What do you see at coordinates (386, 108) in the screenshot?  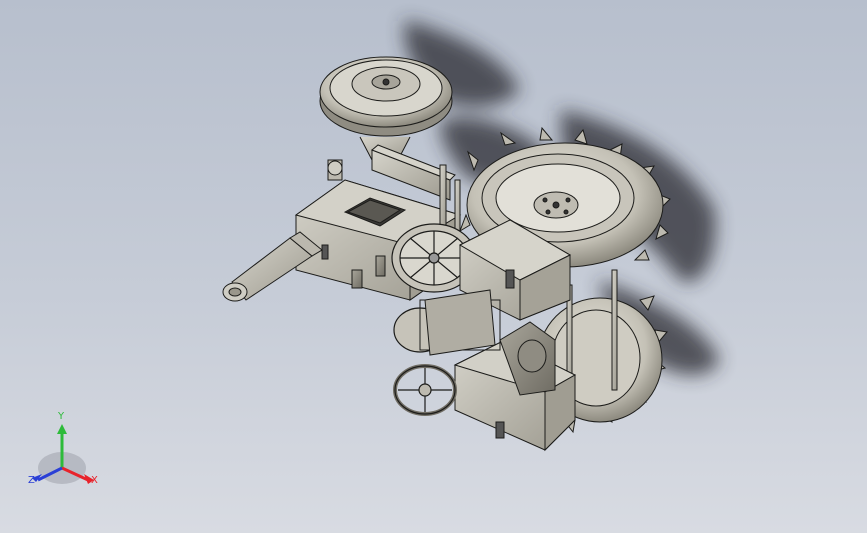 I see `pulley-wheel` at bounding box center [386, 108].